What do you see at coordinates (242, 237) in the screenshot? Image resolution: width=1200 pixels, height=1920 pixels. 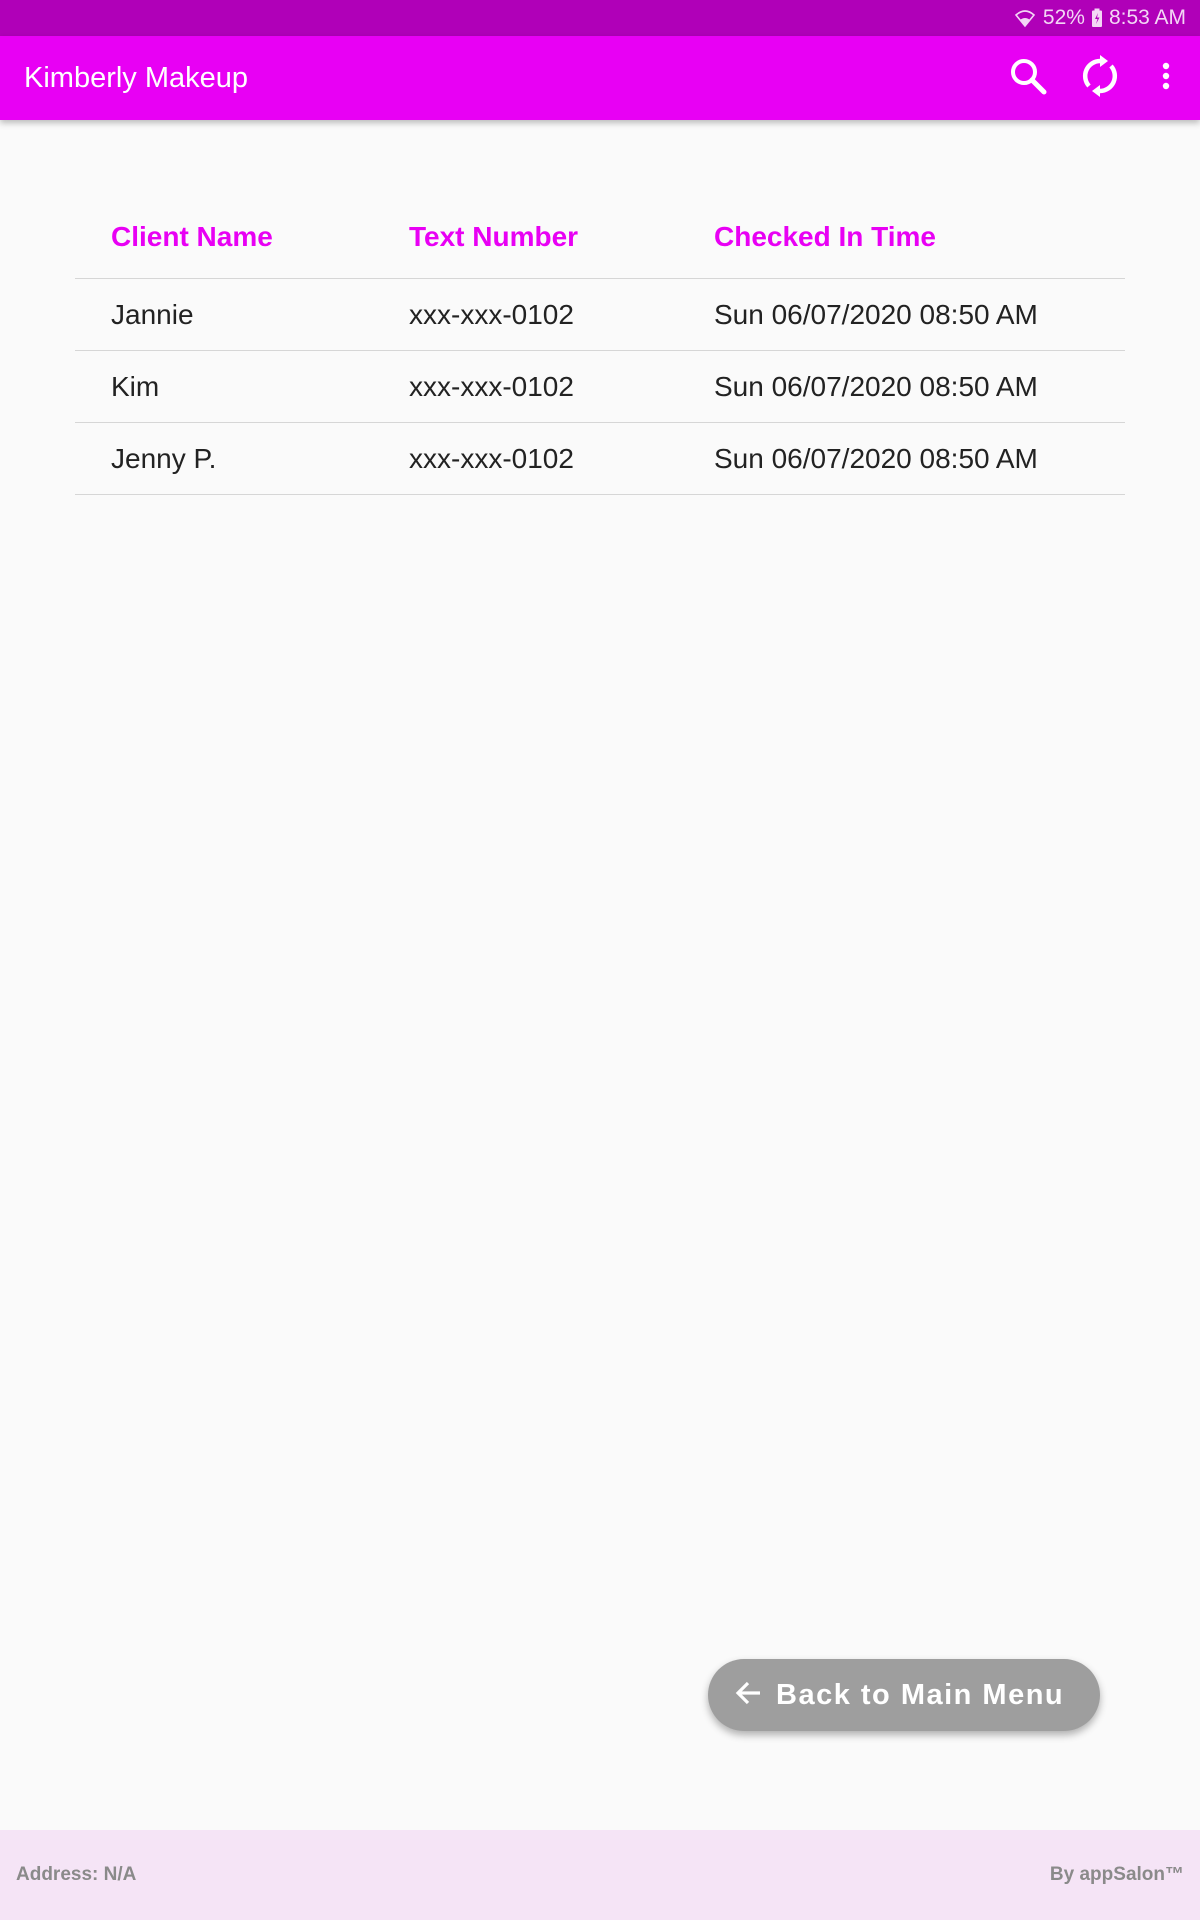 I see `header-client-name: Client Name` at bounding box center [242, 237].